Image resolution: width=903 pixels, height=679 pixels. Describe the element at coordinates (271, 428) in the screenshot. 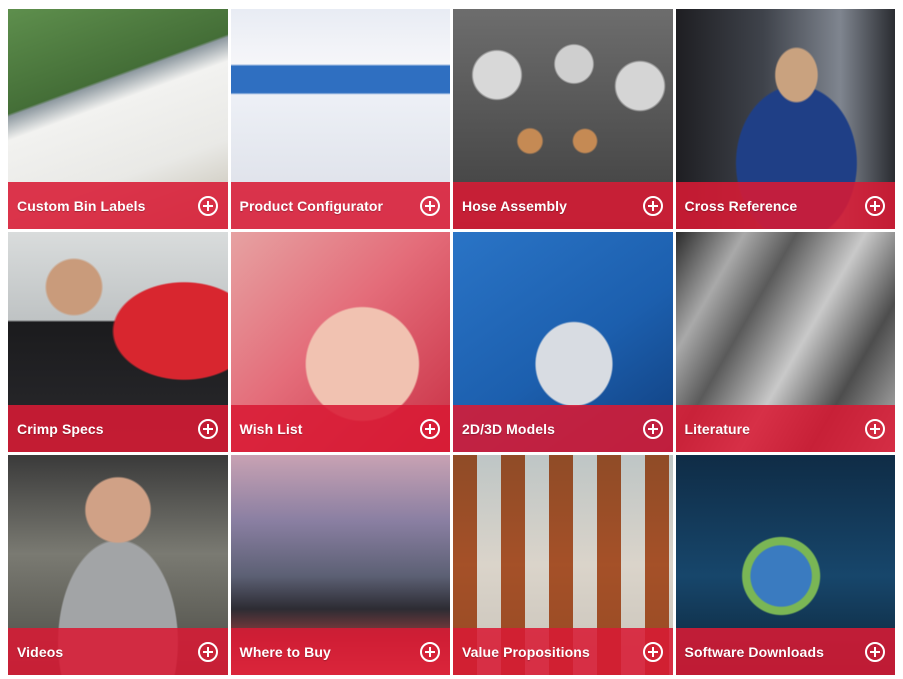

I see `tile-label: Wish List` at that location.